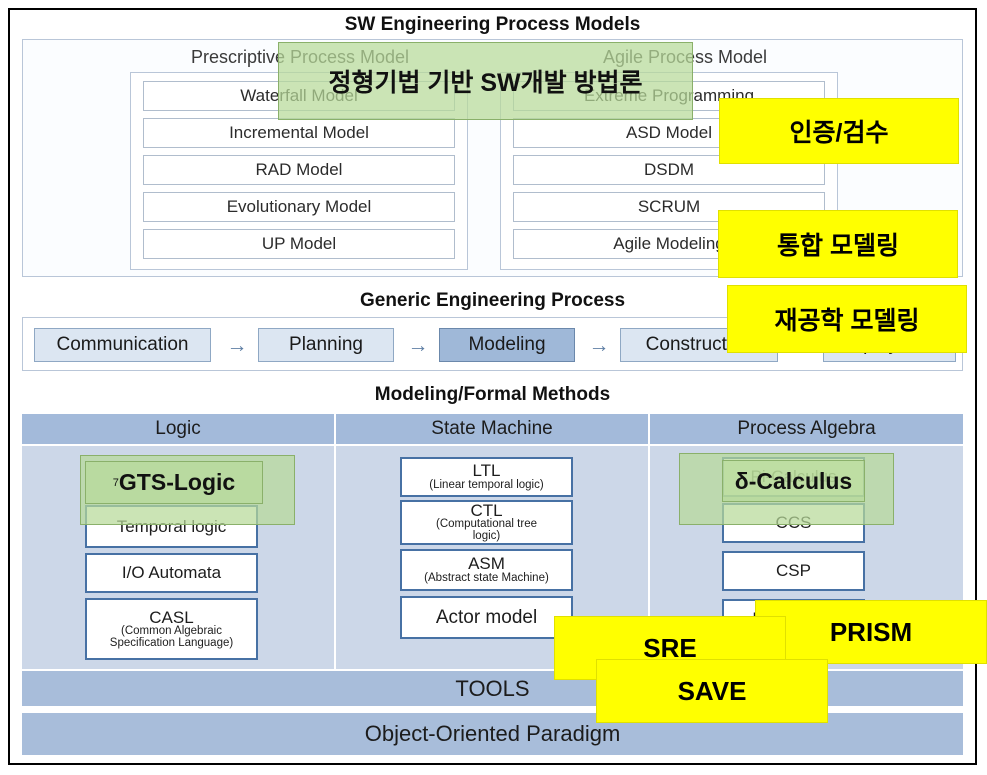 Image resolution: width=987 pixels, height=775 pixels. I want to click on logic-item-casl-label: CASL, so click(171, 617).